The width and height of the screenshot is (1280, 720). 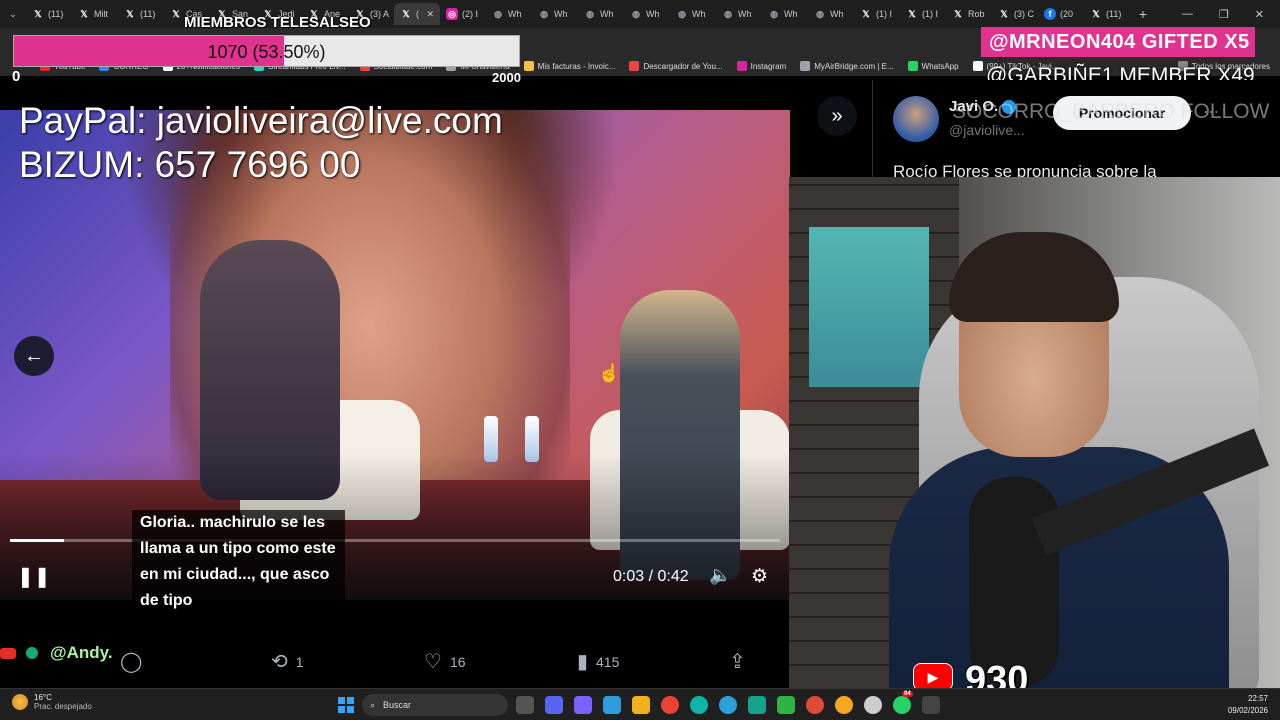 What do you see at coordinates (1257, 698) in the screenshot?
I see `time: 22:57` at bounding box center [1257, 698].